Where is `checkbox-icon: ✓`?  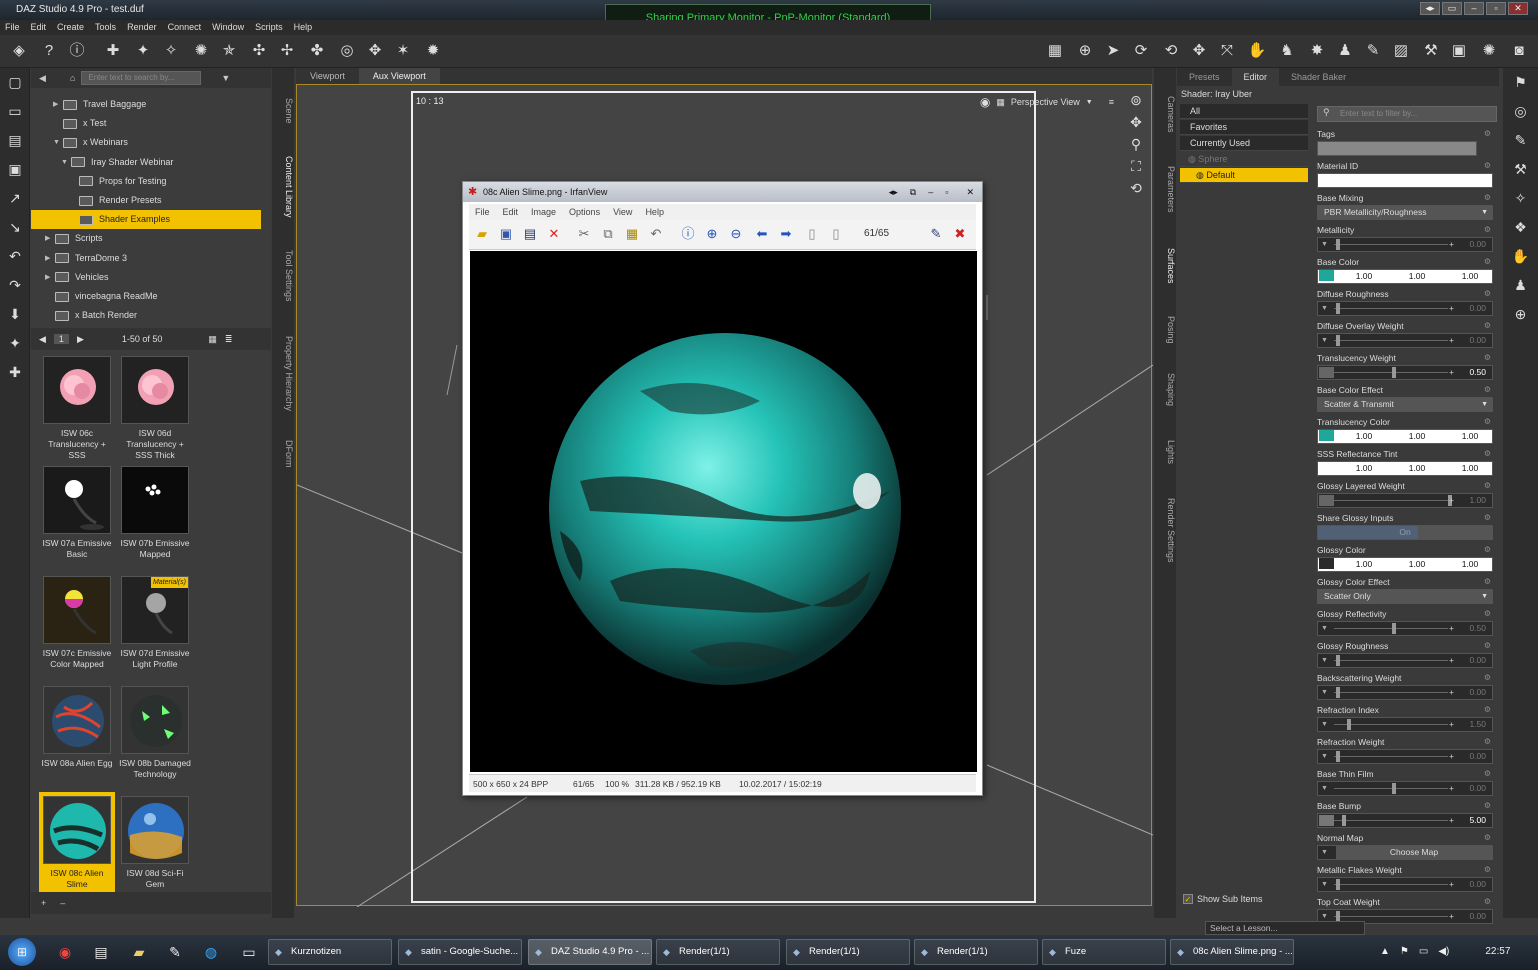
checkbox-icon: ✓ is located at coordinates (1188, 899).